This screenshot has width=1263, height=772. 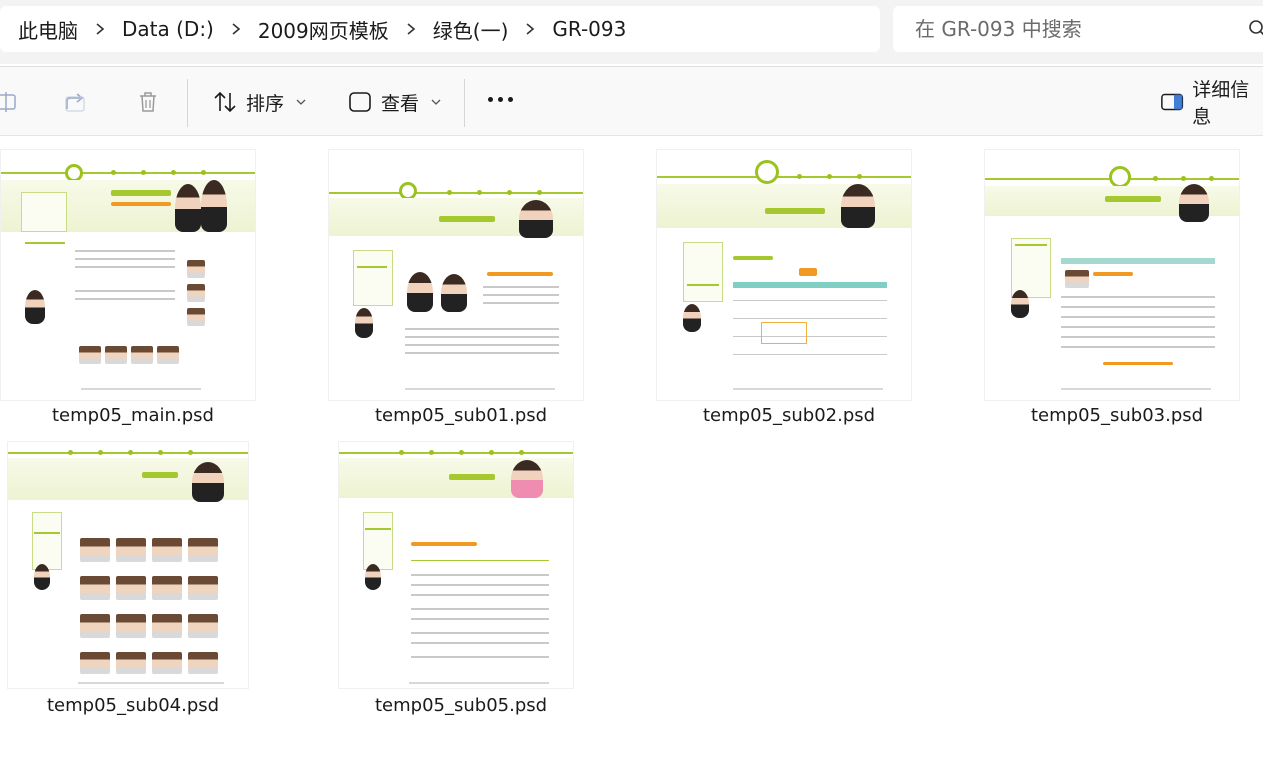 What do you see at coordinates (1221, 103) in the screenshot?
I see `details-label: 详细信息` at bounding box center [1221, 103].